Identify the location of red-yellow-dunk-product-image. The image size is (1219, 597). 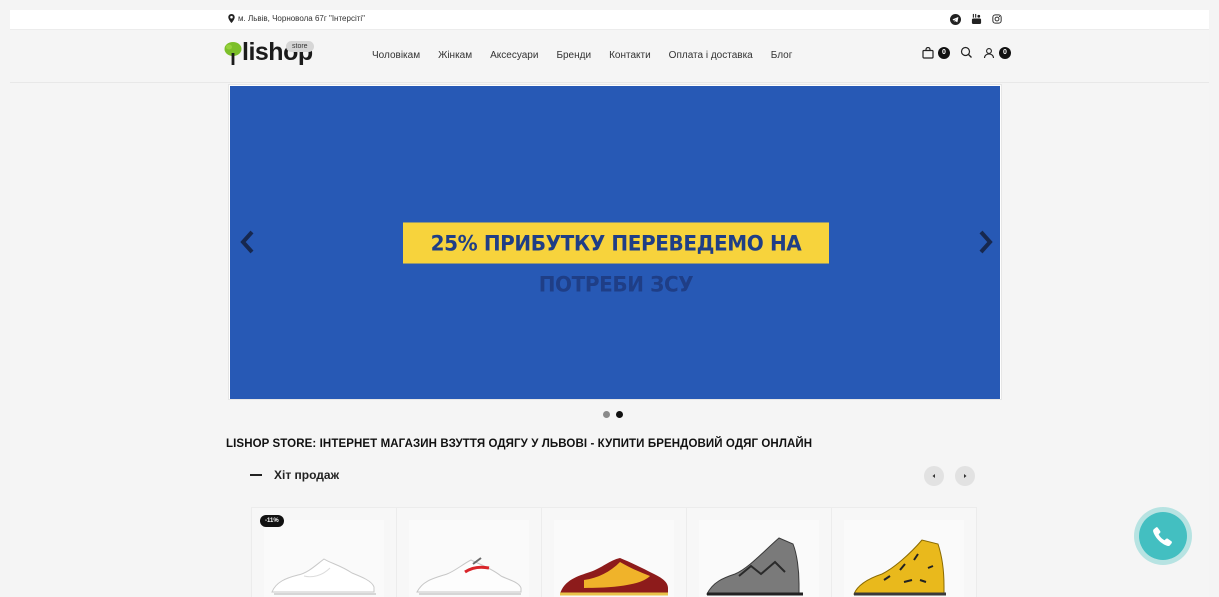
(614, 558).